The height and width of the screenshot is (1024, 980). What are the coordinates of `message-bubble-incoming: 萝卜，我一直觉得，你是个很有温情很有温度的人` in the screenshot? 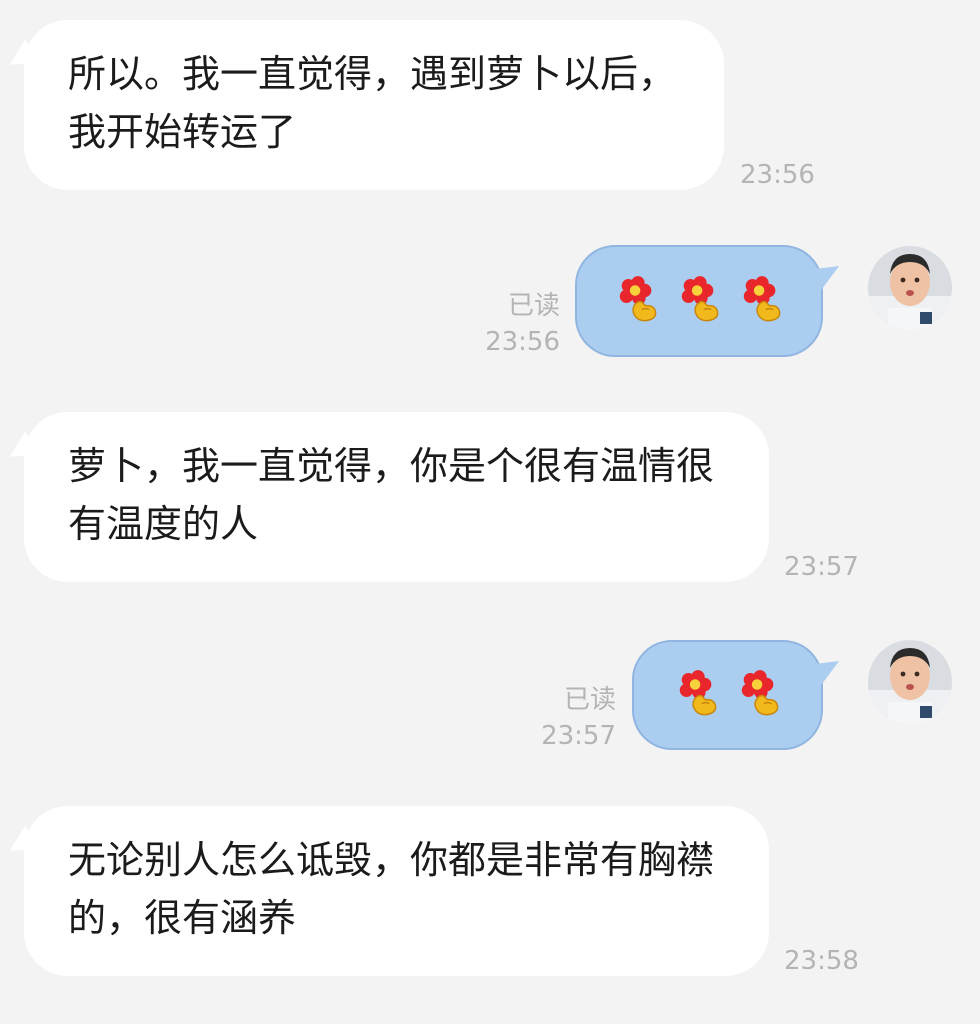 It's located at (385, 497).